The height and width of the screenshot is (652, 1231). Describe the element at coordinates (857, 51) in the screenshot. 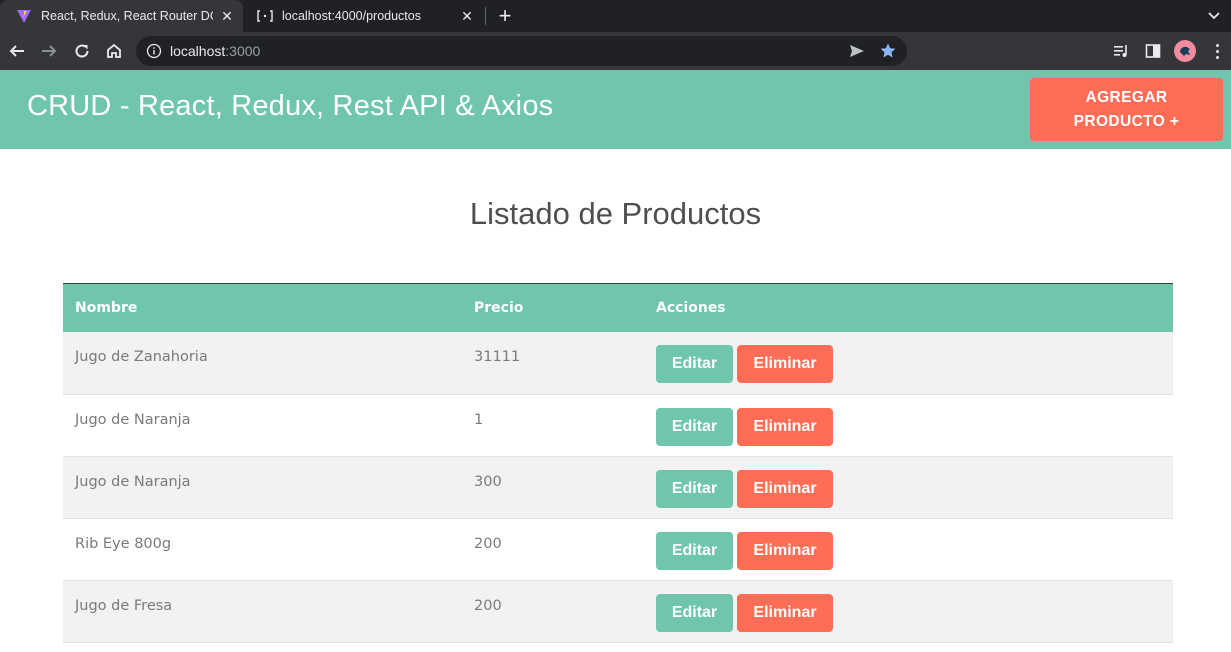

I see `send-icon` at that location.